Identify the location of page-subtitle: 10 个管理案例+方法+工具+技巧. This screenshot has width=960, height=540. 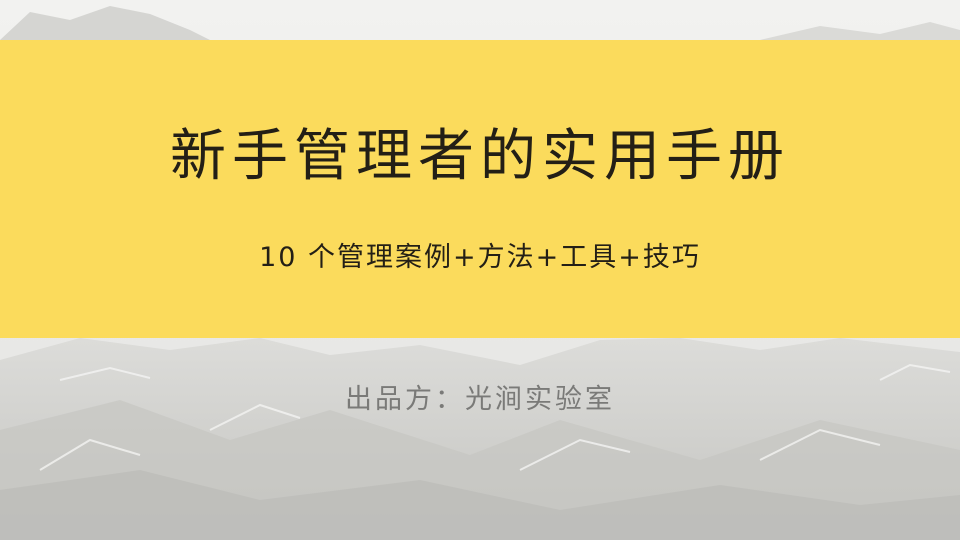
(480, 257).